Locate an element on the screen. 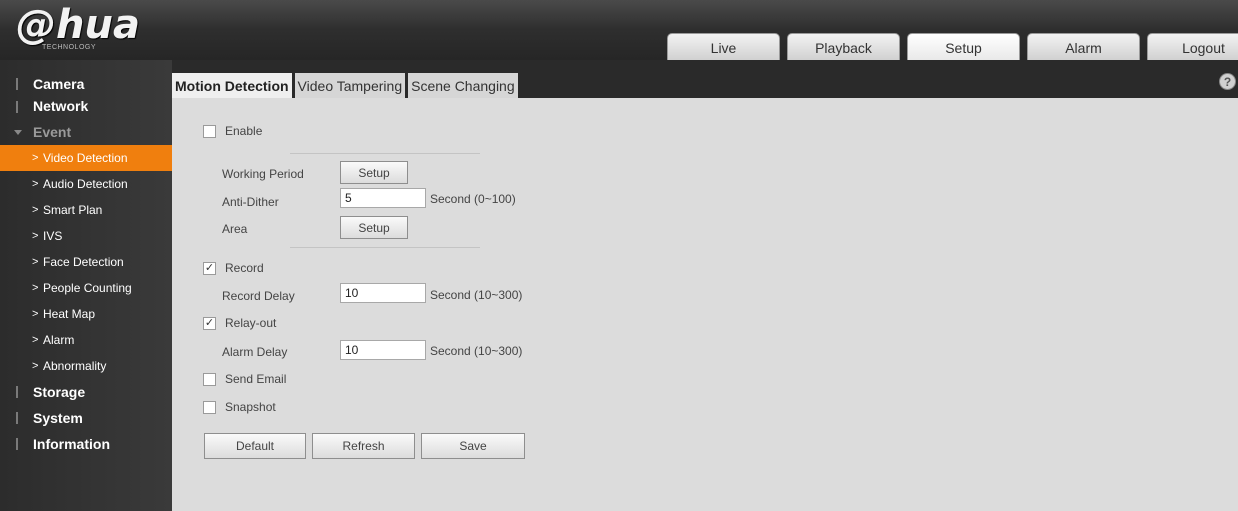 The image size is (1238, 511). top-navigation: Live Playback Setup Alarm Logout is located at coordinates (952, 47).